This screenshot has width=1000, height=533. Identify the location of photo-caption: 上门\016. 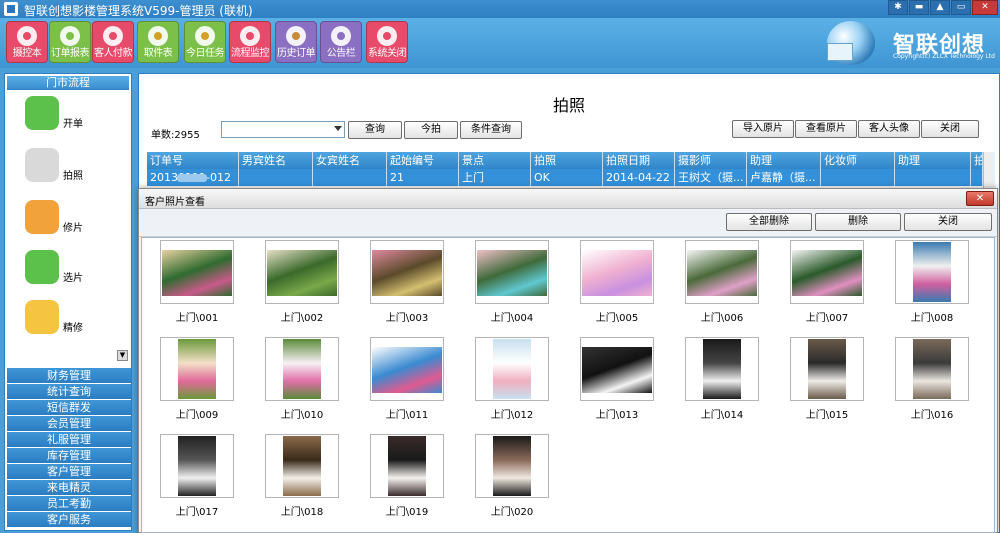
(932, 415).